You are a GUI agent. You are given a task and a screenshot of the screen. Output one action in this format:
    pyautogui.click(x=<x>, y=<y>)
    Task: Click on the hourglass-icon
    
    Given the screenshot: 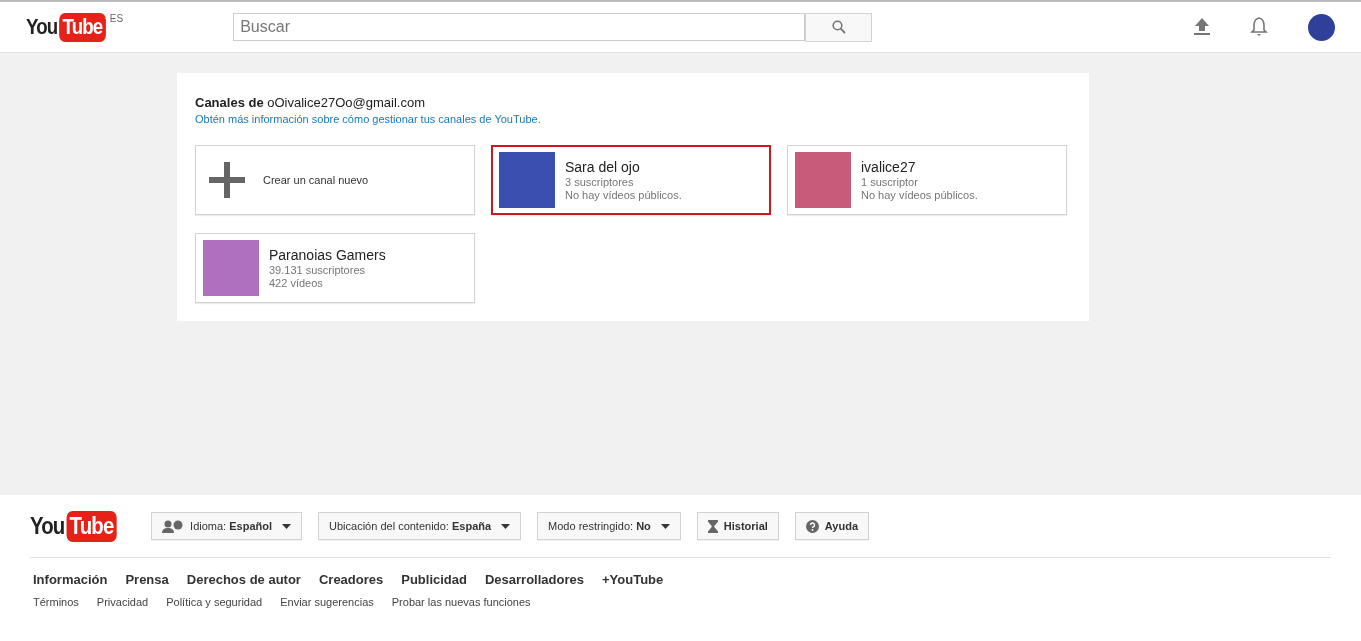 What is the action you would take?
    pyautogui.click(x=712, y=526)
    